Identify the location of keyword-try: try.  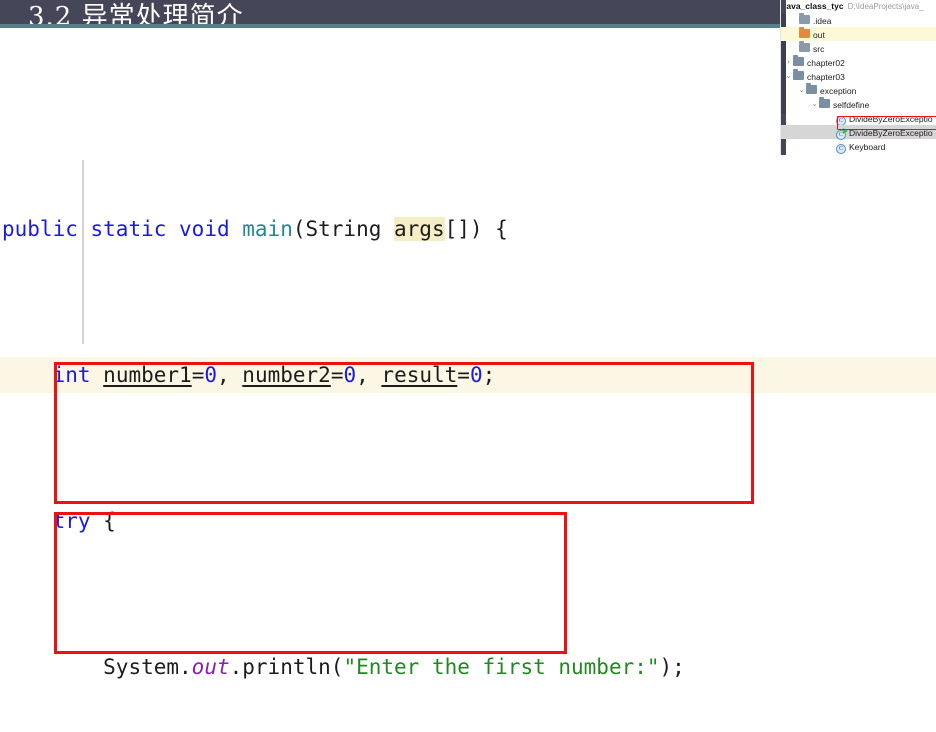
(71, 520).